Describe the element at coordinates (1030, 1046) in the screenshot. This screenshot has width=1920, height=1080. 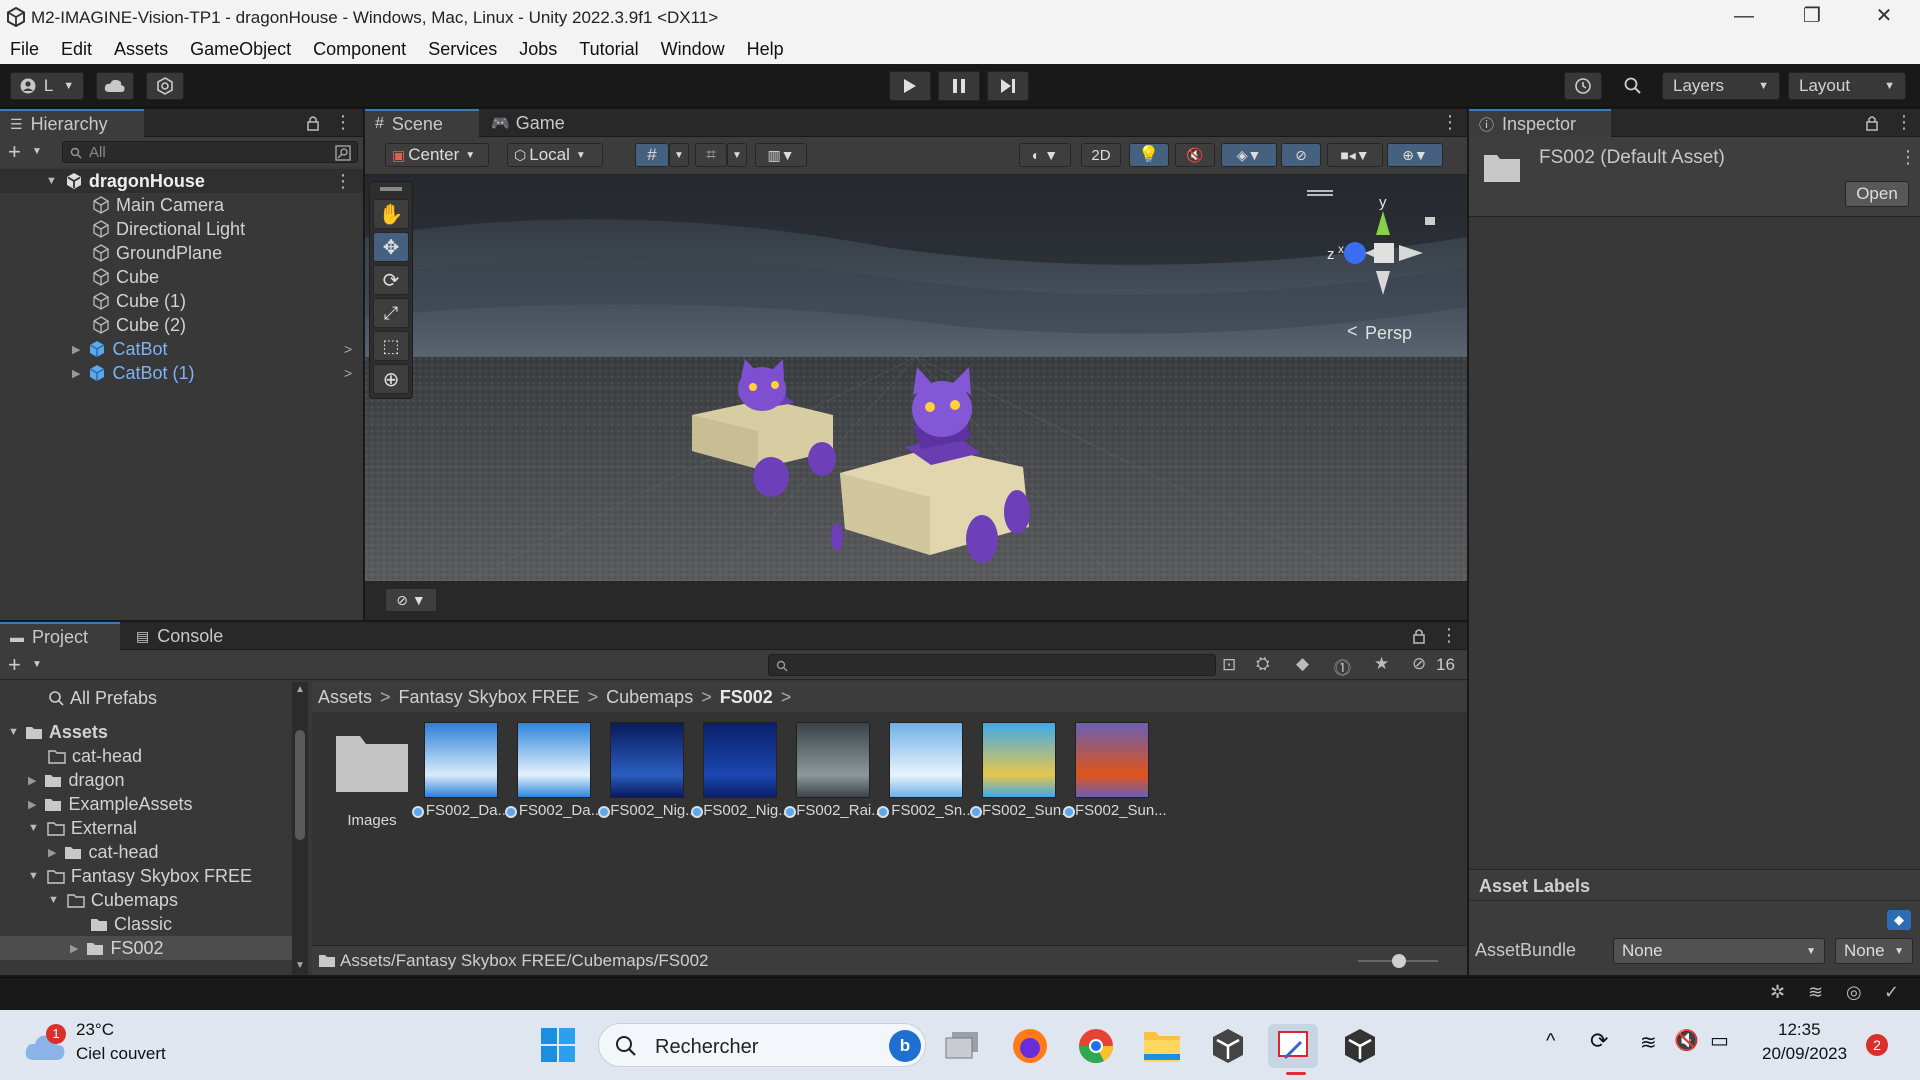
I see `firefox-button` at that location.